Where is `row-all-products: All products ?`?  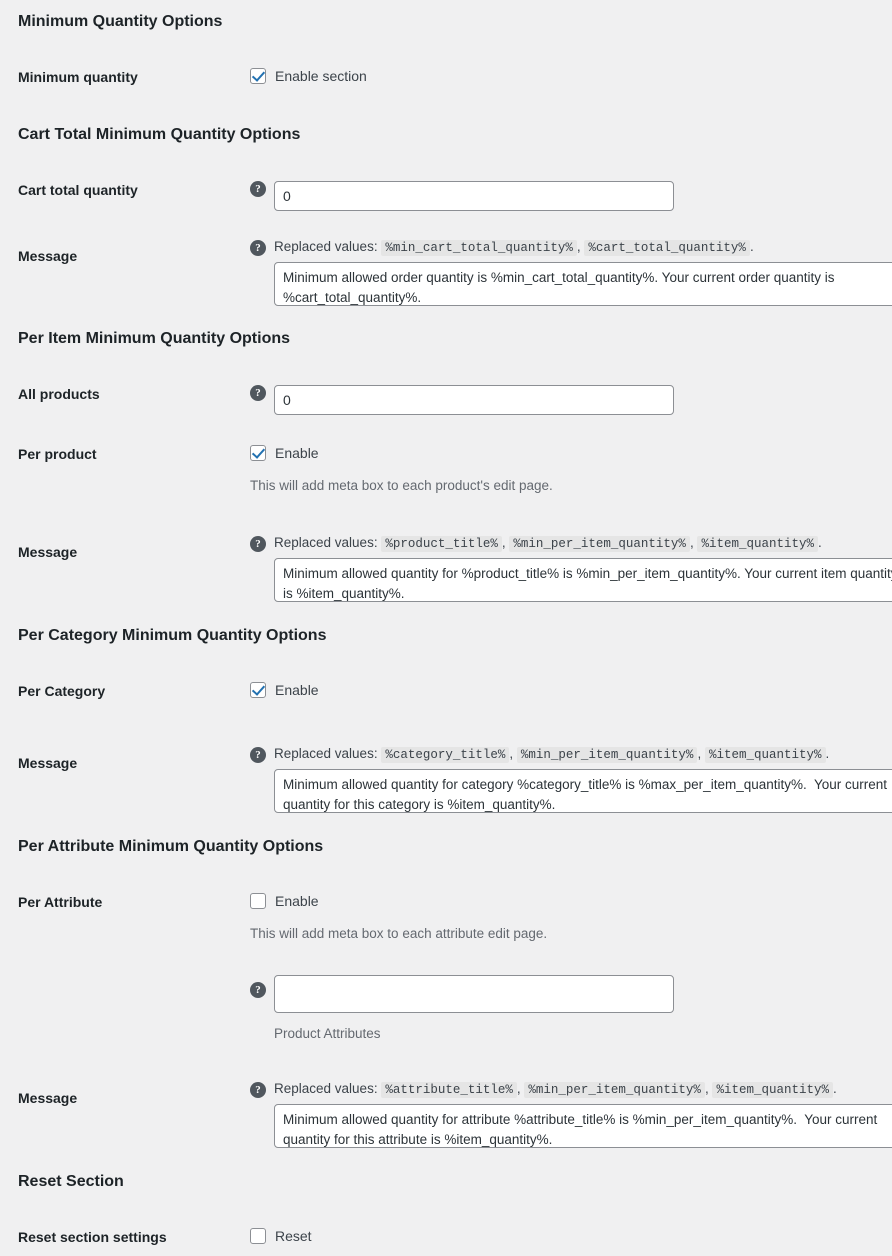 row-all-products: All products ? is located at coordinates (448, 400).